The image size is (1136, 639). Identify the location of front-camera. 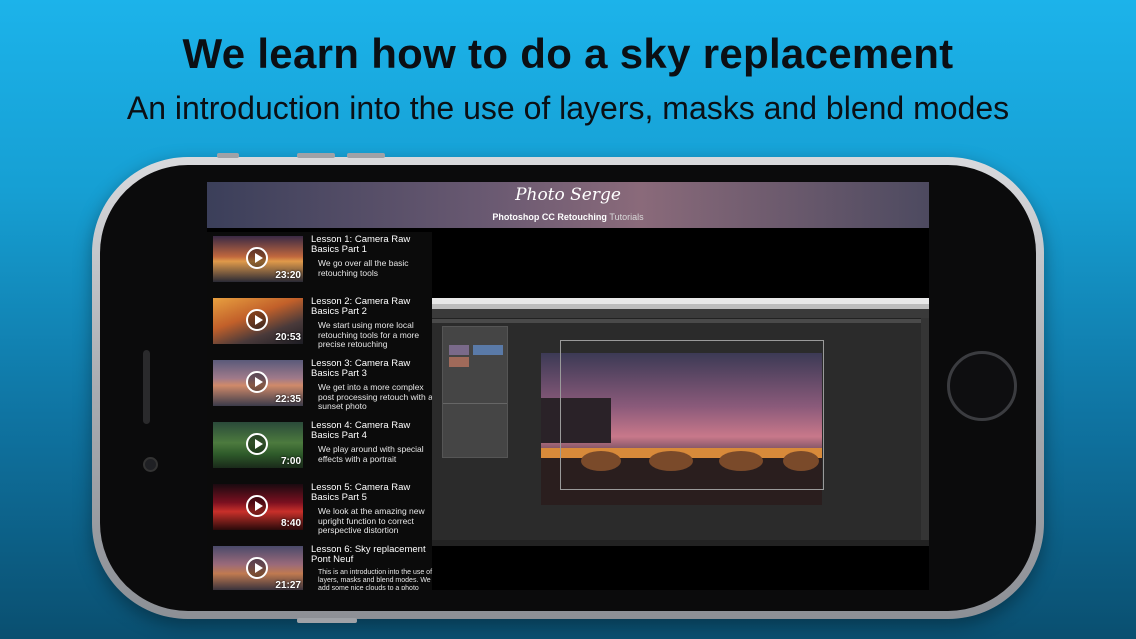
(150, 464).